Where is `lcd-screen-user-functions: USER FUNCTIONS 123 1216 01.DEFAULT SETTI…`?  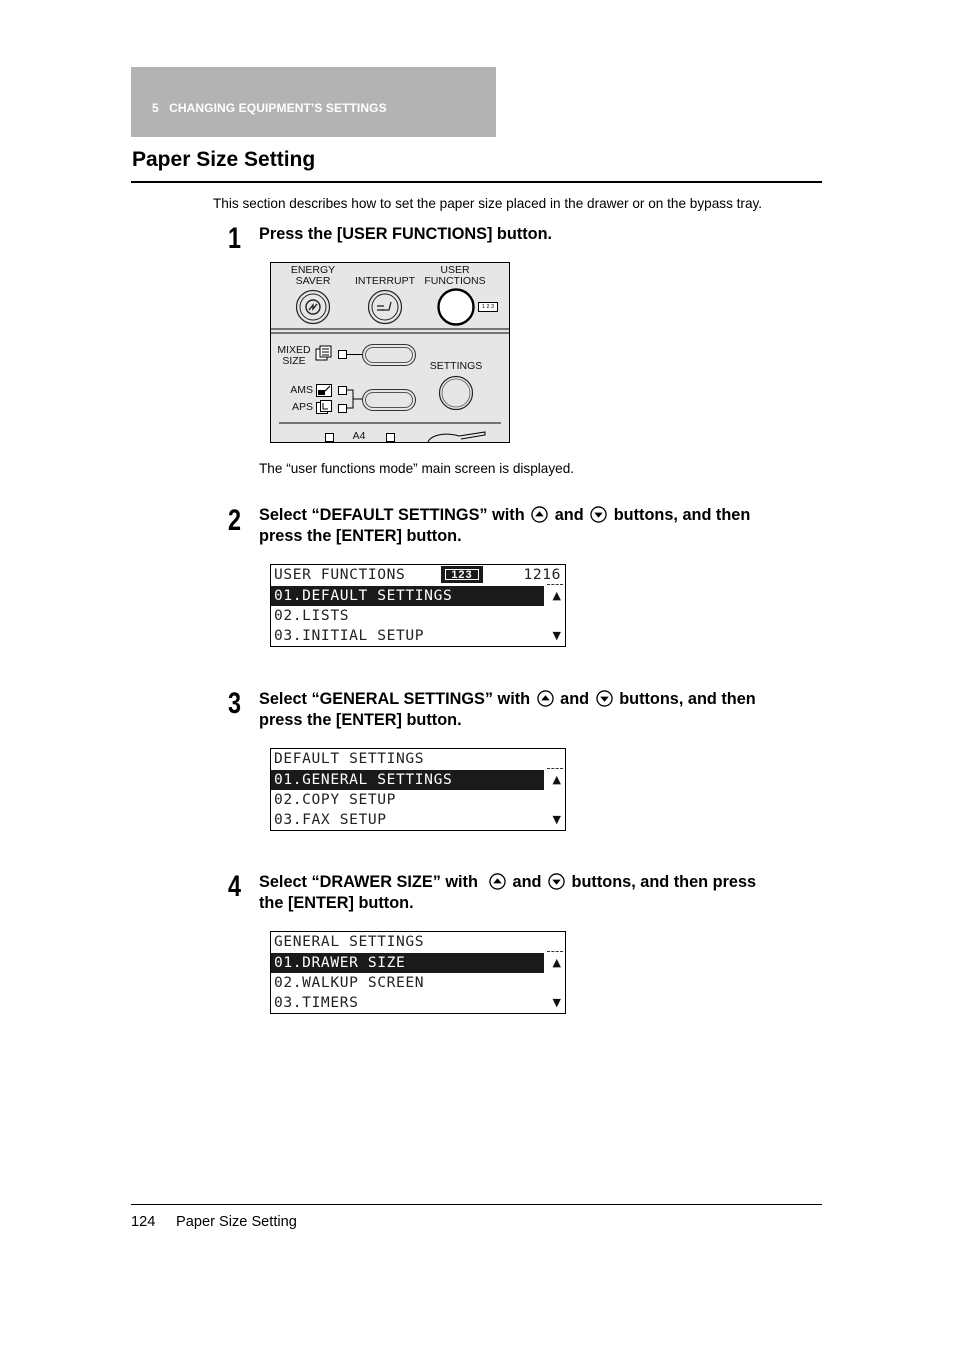
lcd-screen-user-functions: USER FUNCTIONS 123 1216 01.DEFAULT SETTI… is located at coordinates (418, 605).